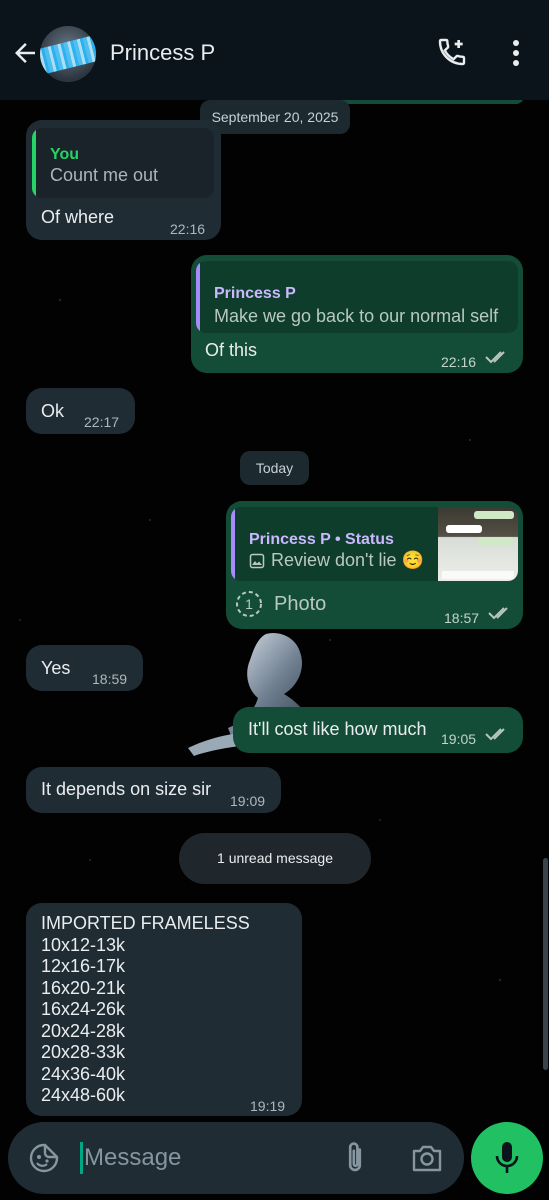 This screenshot has height=1200, width=549. I want to click on quote-text: Make we go back to our normal self, so click(356, 316).